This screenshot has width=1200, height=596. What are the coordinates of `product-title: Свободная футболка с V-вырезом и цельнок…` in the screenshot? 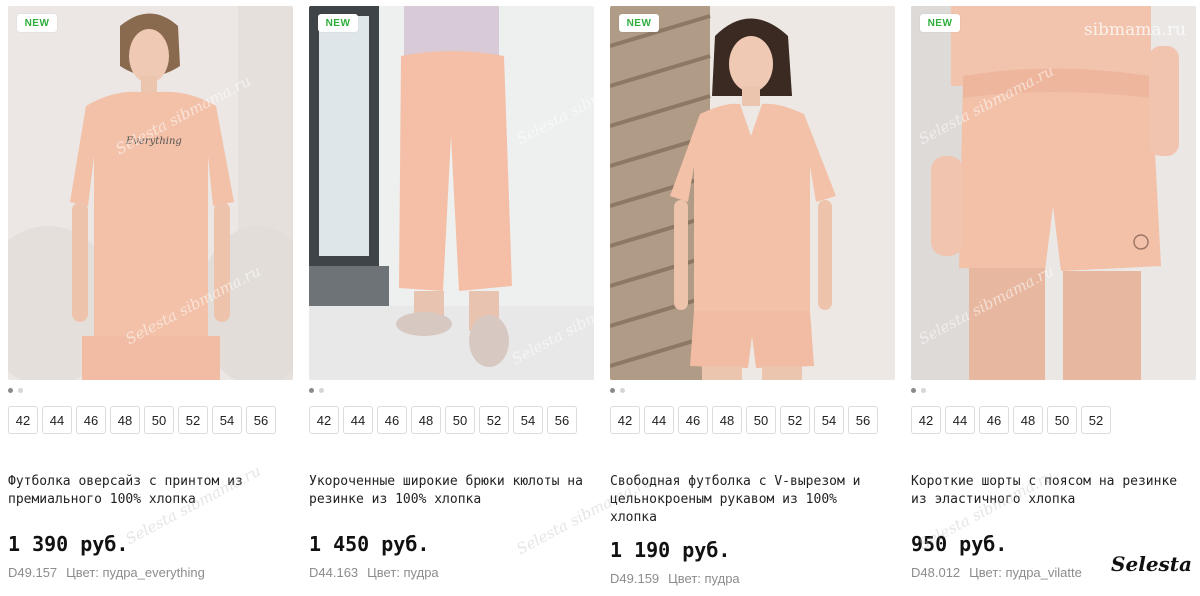 It's located at (747, 500).